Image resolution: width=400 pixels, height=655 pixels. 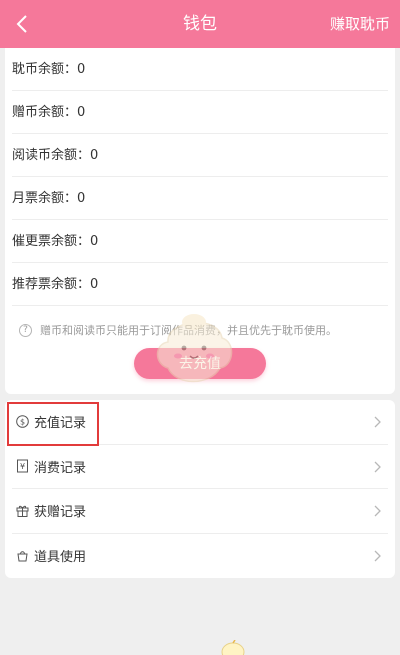 What do you see at coordinates (200, 511) in the screenshot?
I see `menu-item-gift-records: 获赠记录` at bounding box center [200, 511].